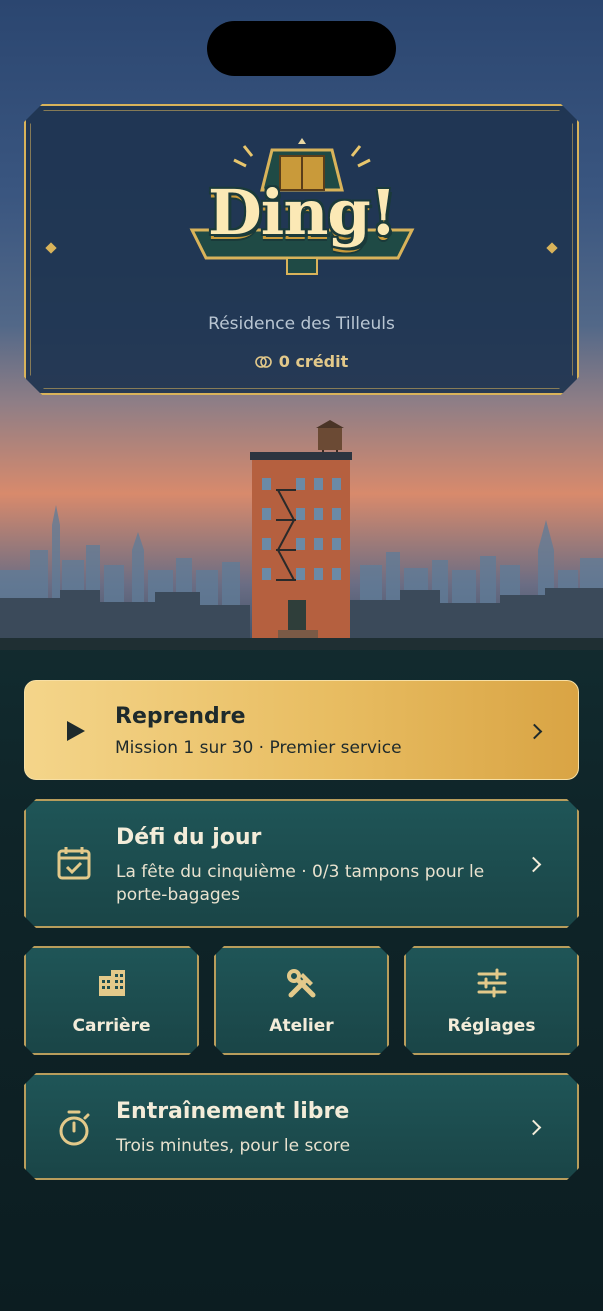 This screenshot has width=603, height=1311. I want to click on play-icon, so click(76, 731).